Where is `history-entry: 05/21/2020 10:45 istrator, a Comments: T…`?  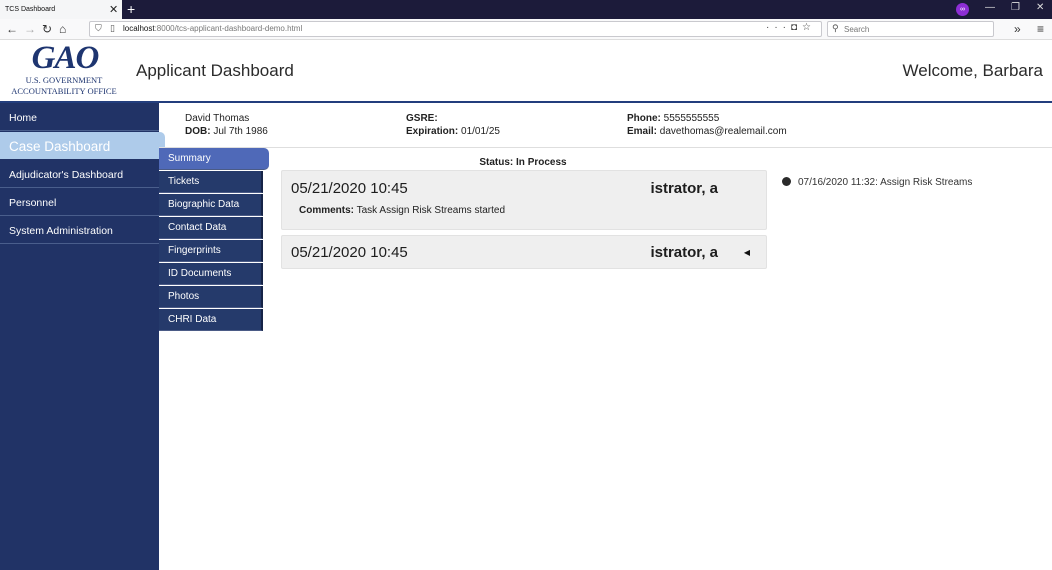 history-entry: 05/21/2020 10:45 istrator, a Comments: T… is located at coordinates (524, 200).